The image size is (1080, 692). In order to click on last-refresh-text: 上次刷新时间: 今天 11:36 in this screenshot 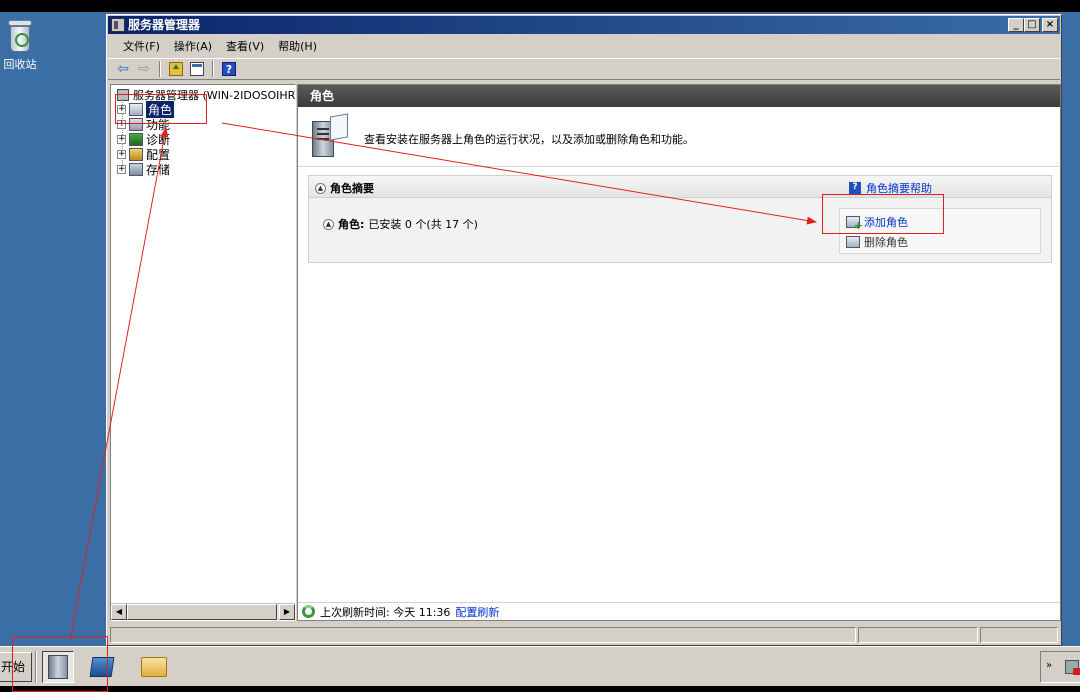, I will do `click(385, 612)`.